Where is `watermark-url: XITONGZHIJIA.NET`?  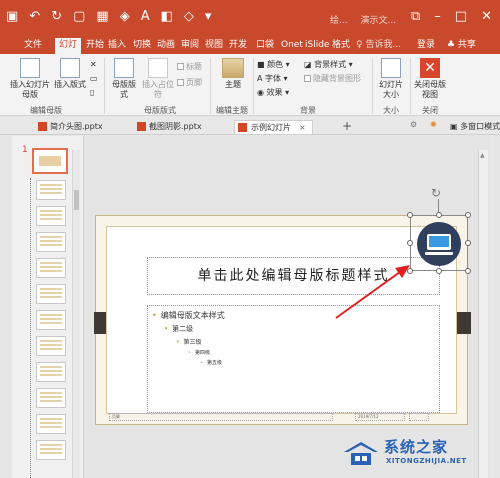
watermark-url: XITONGZHIJIA.NET is located at coordinates (426, 461).